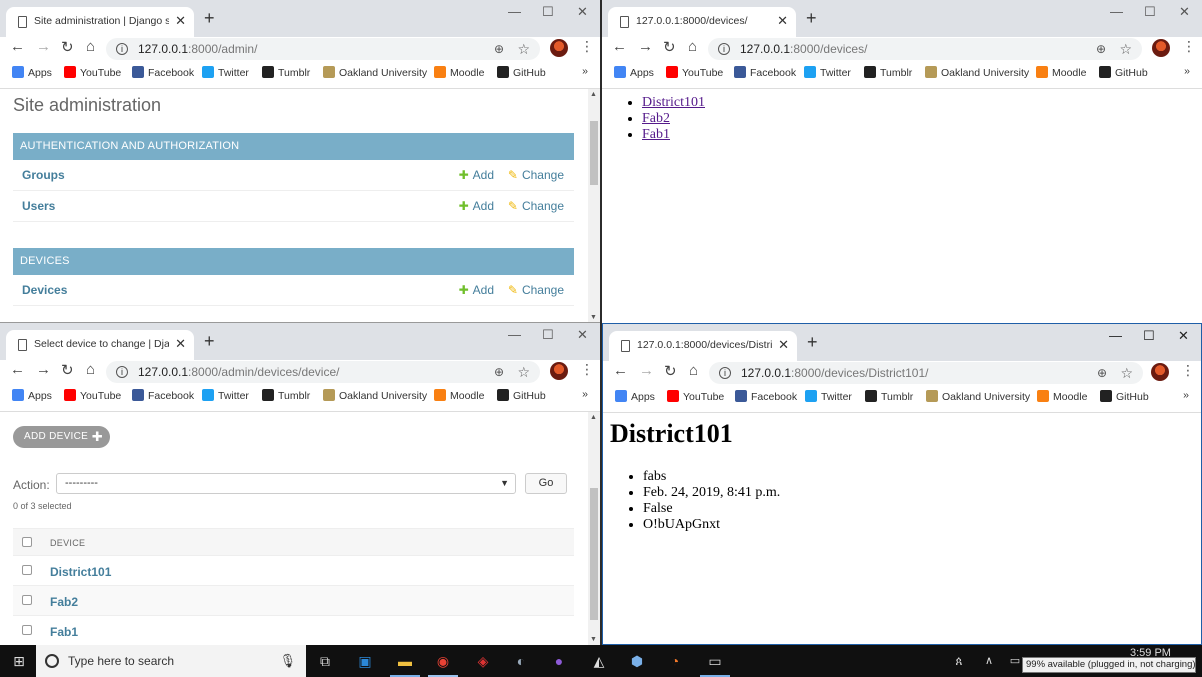  What do you see at coordinates (100, 345) in the screenshot?
I see `browser-tab: Select device to change | Django ✕` at bounding box center [100, 345].